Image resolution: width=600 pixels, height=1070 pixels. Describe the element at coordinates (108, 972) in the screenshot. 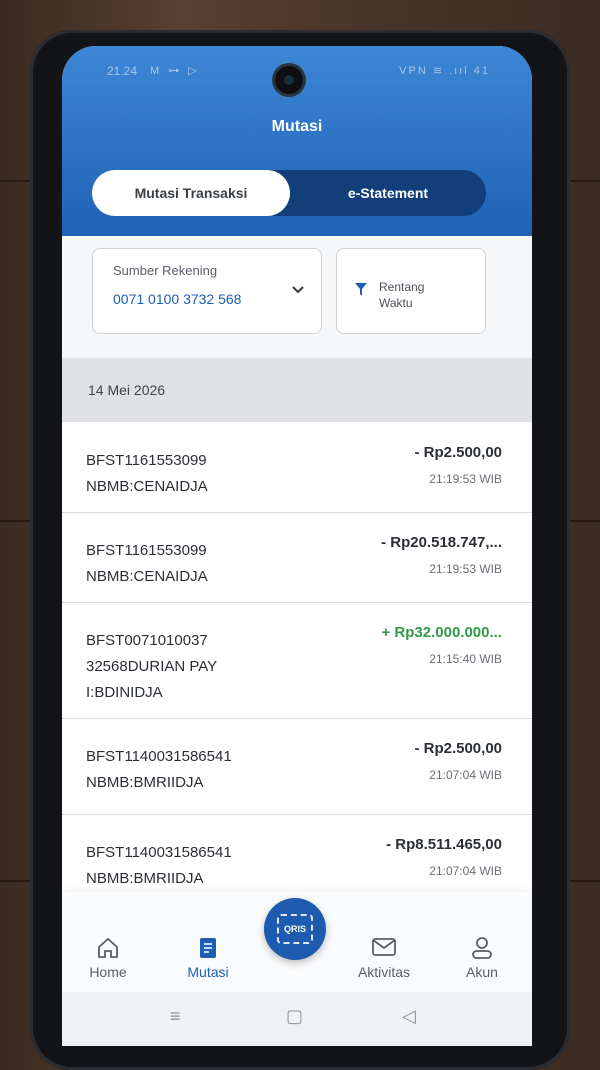

I see `nav-home-label: Home` at that location.